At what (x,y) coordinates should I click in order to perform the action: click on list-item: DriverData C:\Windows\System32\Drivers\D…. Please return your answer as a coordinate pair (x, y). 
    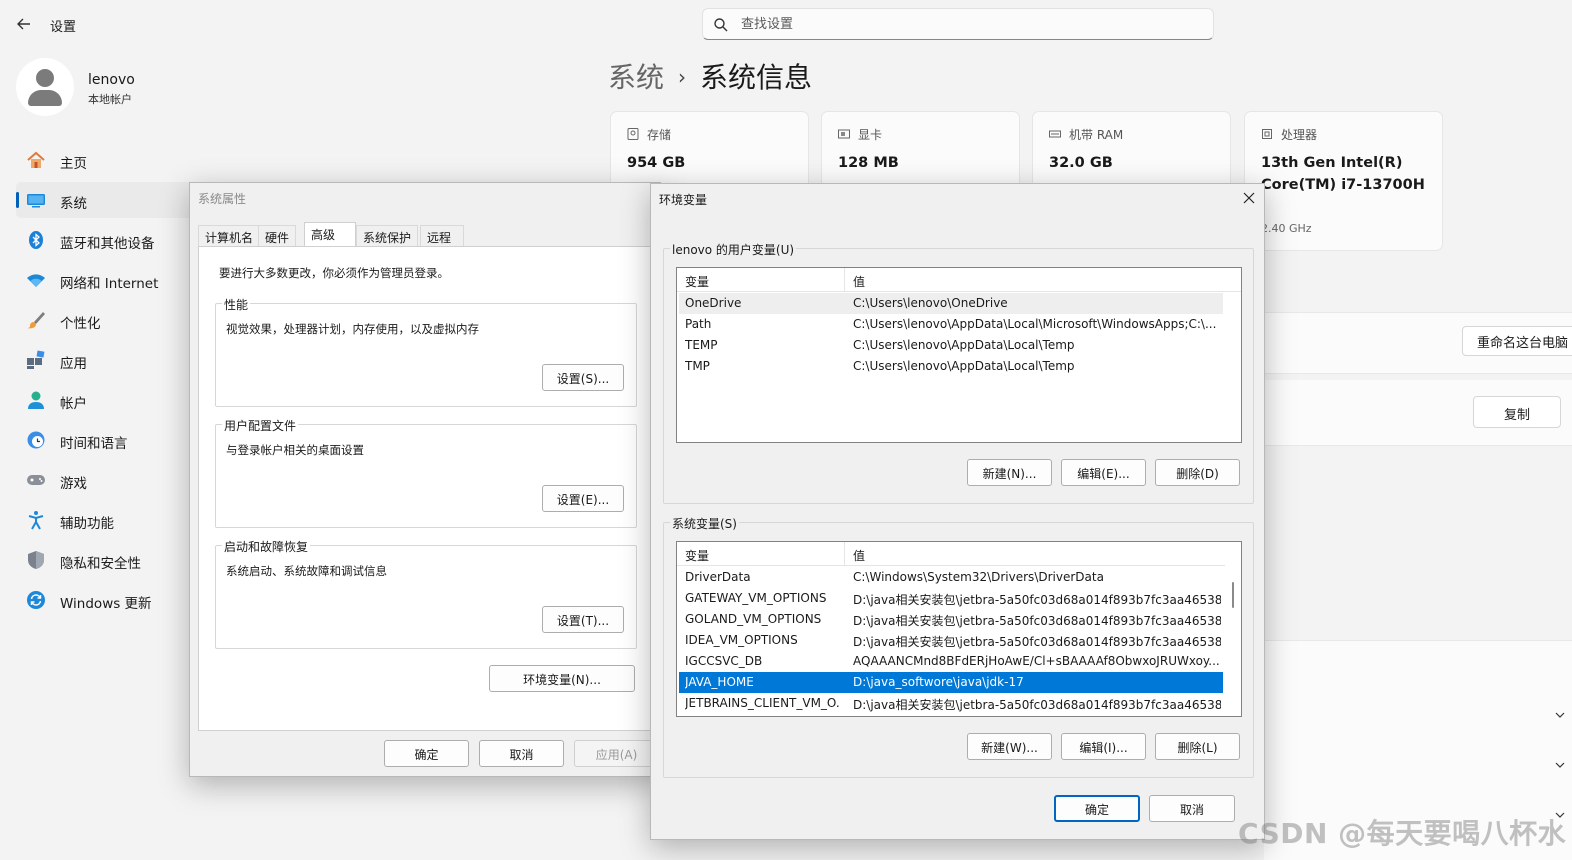
    Looking at the image, I should click on (951, 577).